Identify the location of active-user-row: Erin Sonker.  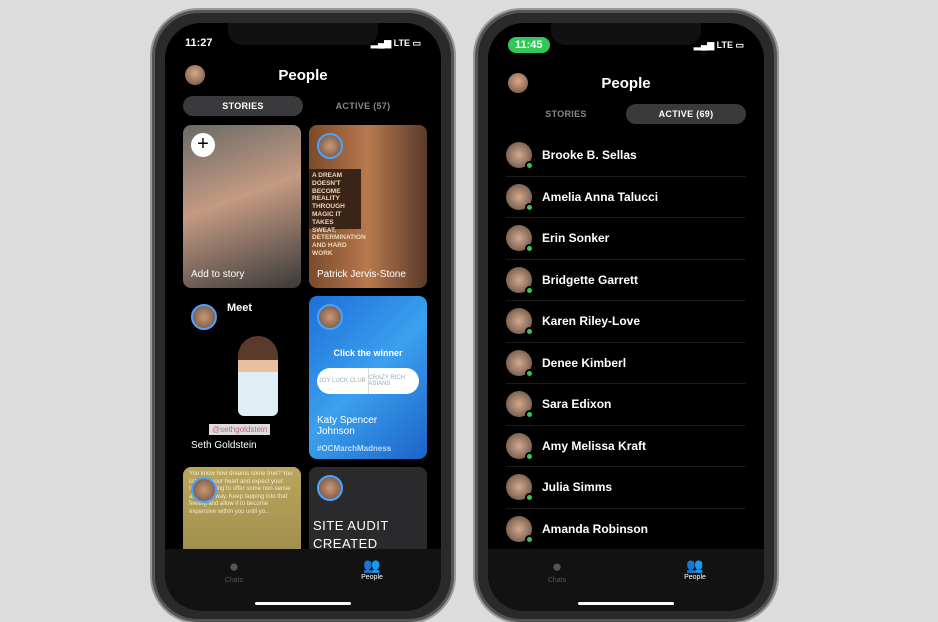
(626, 239).